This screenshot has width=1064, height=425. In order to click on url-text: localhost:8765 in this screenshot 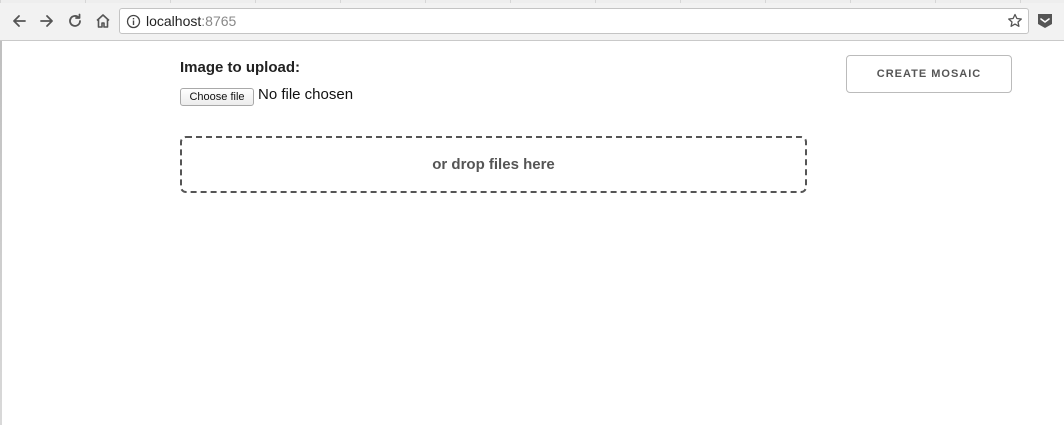, I will do `click(191, 21)`.